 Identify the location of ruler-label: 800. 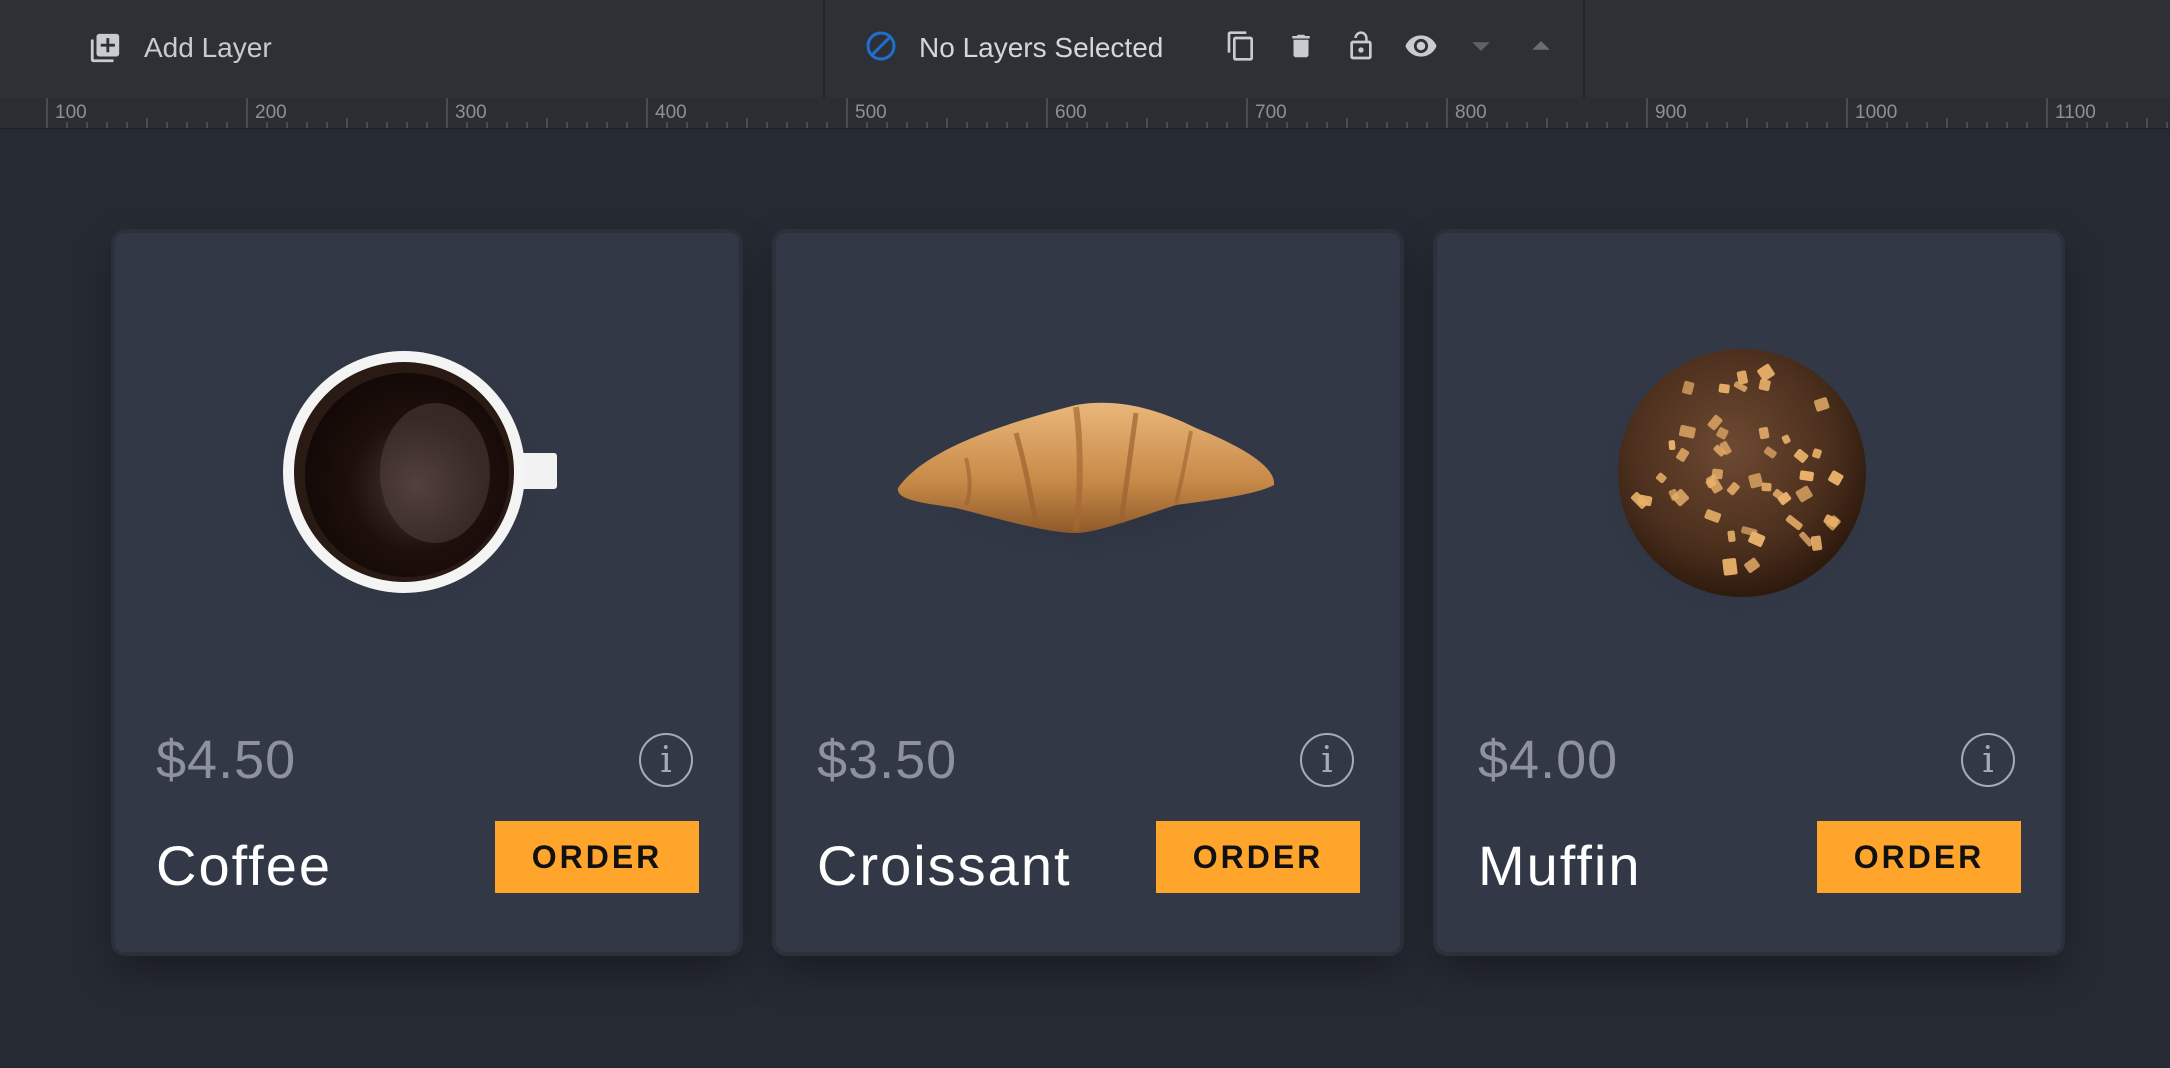
(1471, 112).